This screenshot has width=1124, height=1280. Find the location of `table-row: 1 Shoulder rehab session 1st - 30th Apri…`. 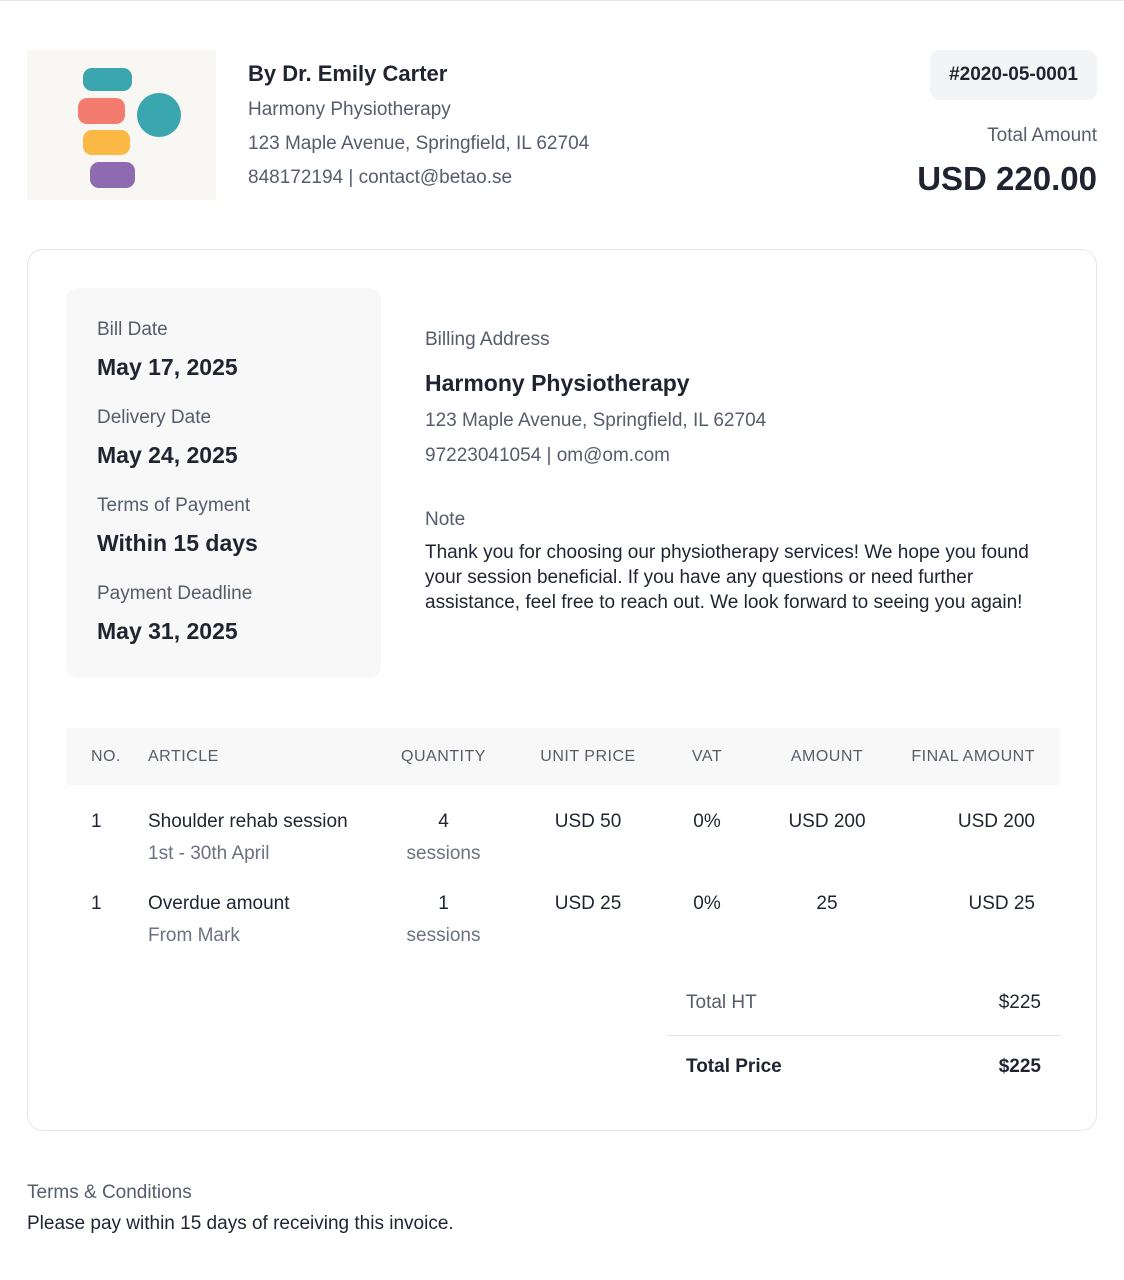

table-row: 1 Shoulder rehab session 1st - 30th Apri… is located at coordinates (563, 850).